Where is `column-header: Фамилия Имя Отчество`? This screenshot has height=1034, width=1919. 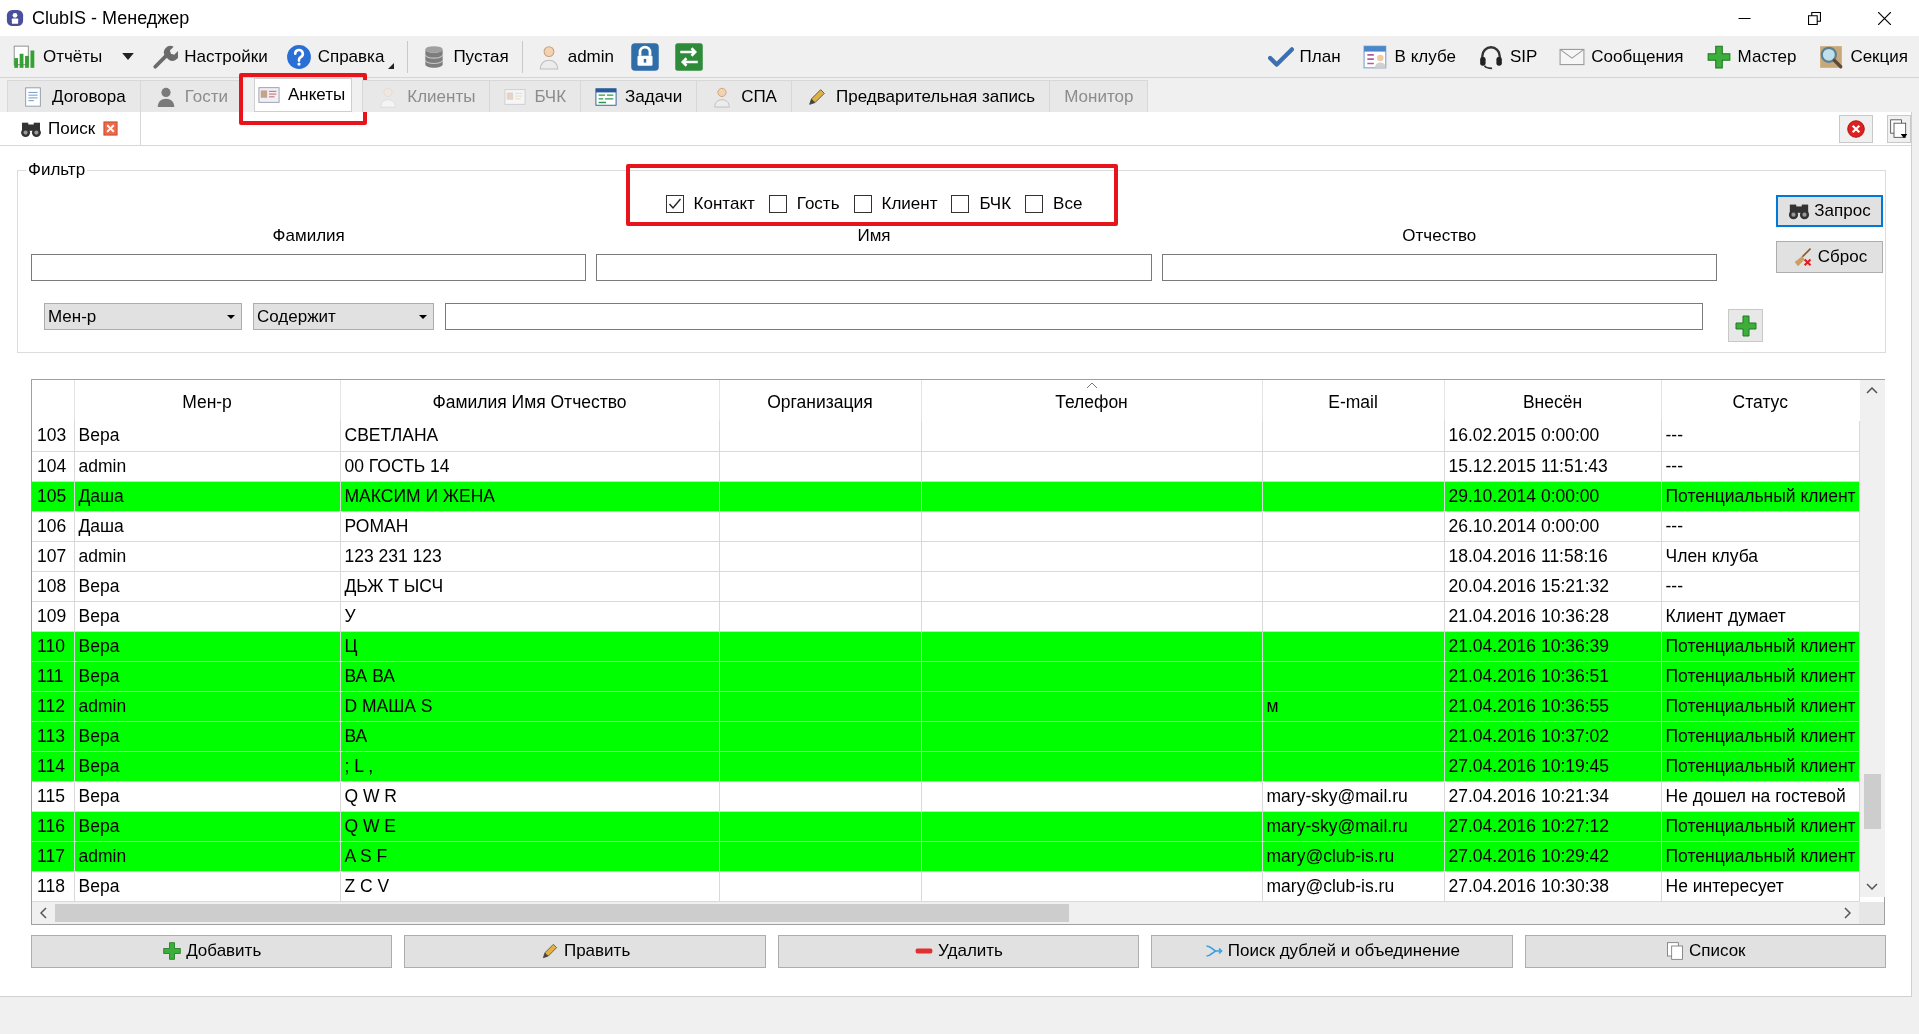 column-header: Фамилия Имя Отчество is located at coordinates (529, 400).